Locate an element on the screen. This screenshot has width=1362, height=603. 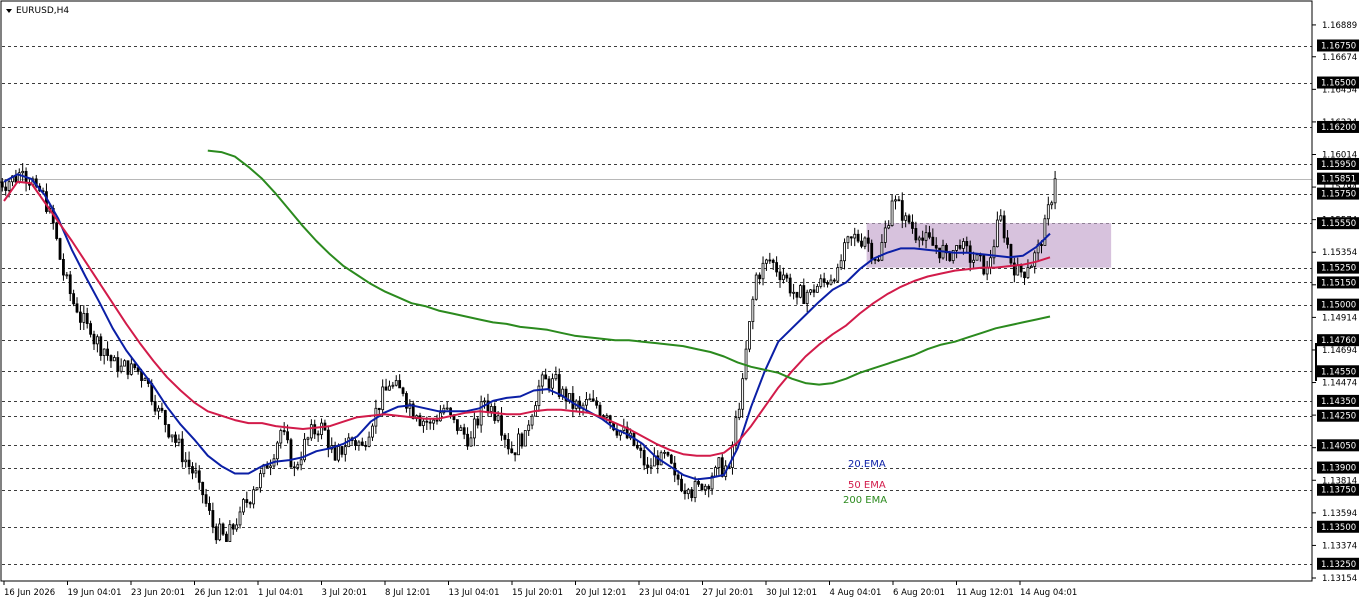
x-tick-label: 19 Jun 04:01 is located at coordinates (95, 593).